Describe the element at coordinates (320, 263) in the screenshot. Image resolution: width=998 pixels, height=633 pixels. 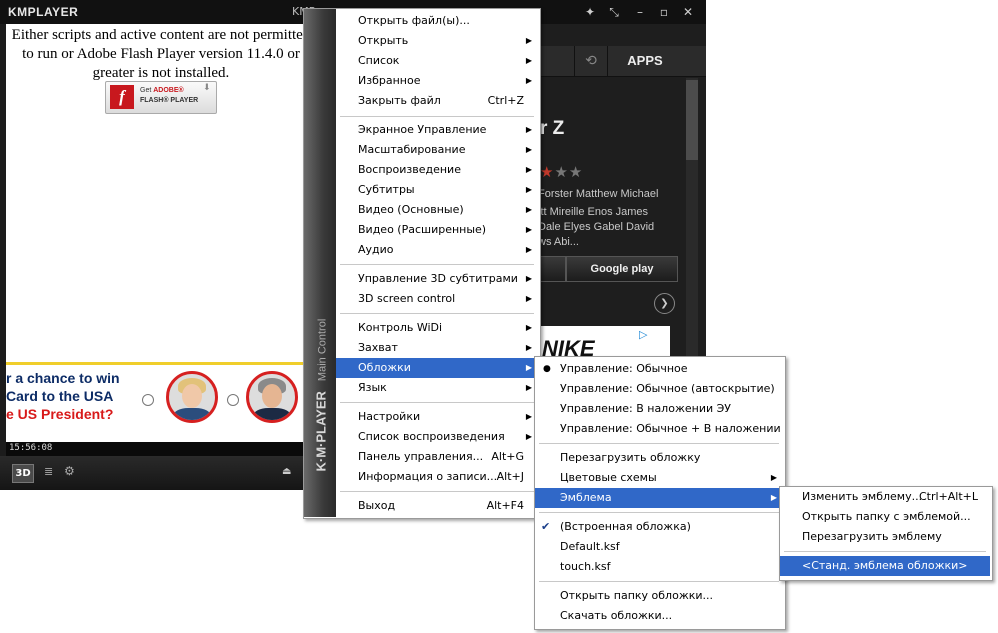
I see `menu-side-banner: K·M·PLAYERMain Control` at that location.